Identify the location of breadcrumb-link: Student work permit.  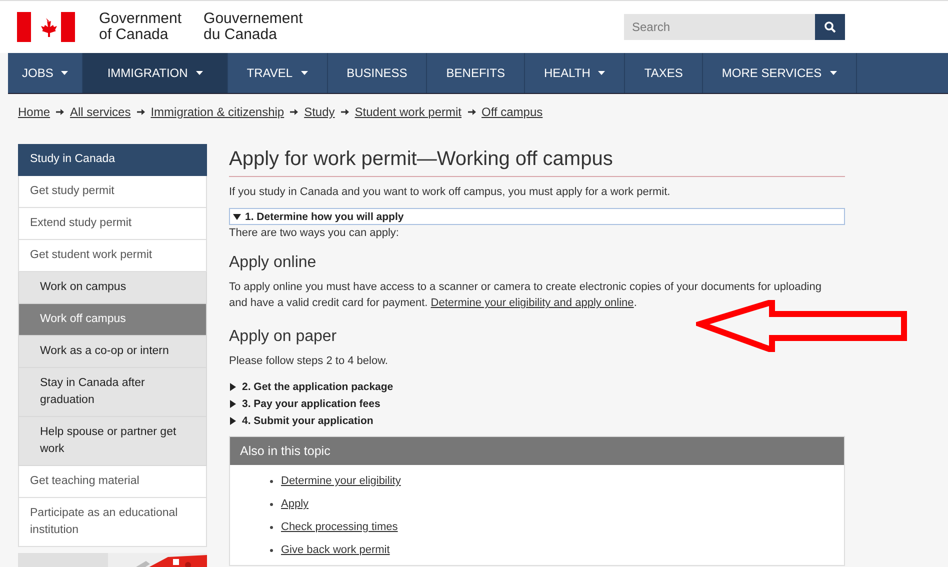
(408, 112).